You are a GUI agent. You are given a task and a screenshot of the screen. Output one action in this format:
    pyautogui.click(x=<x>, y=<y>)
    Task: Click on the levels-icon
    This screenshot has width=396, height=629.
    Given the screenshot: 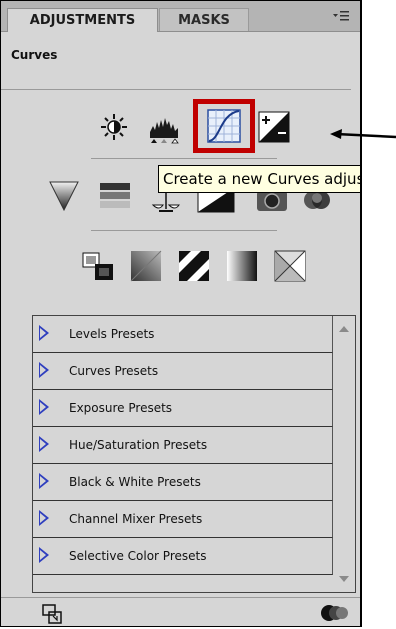 What is the action you would take?
    pyautogui.click(x=164, y=127)
    